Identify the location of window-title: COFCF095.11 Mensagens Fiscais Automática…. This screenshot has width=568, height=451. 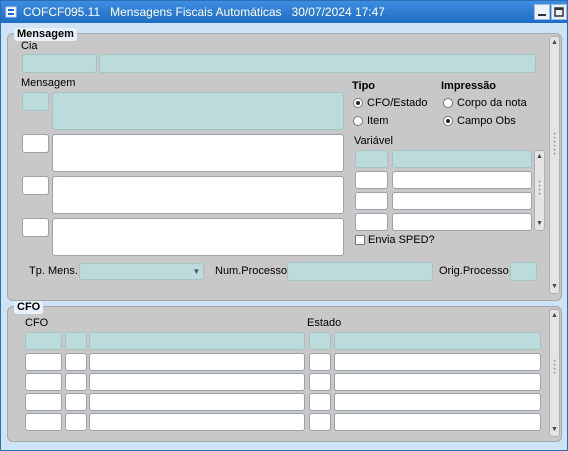
(204, 12).